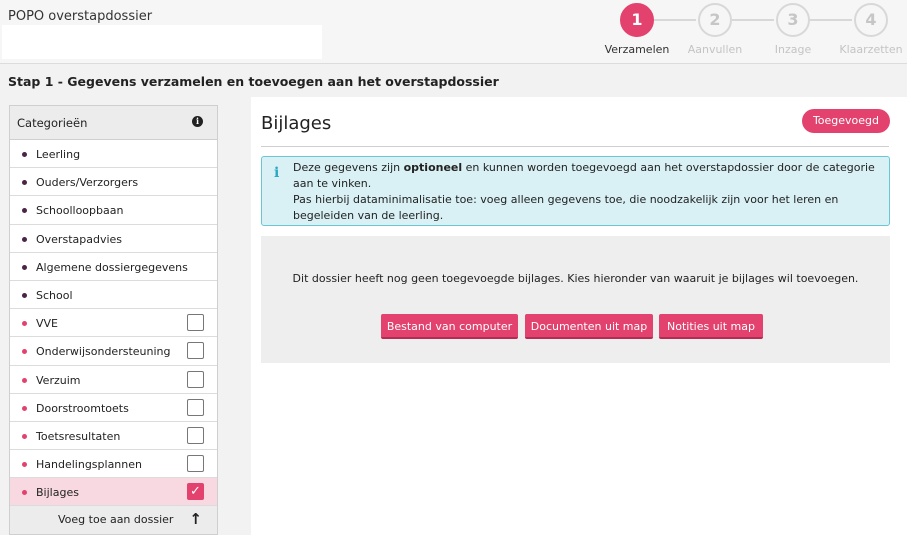 This screenshot has width=907, height=535. What do you see at coordinates (80, 211) in the screenshot?
I see `sidebar-item-label: Schoolloopbaan` at bounding box center [80, 211].